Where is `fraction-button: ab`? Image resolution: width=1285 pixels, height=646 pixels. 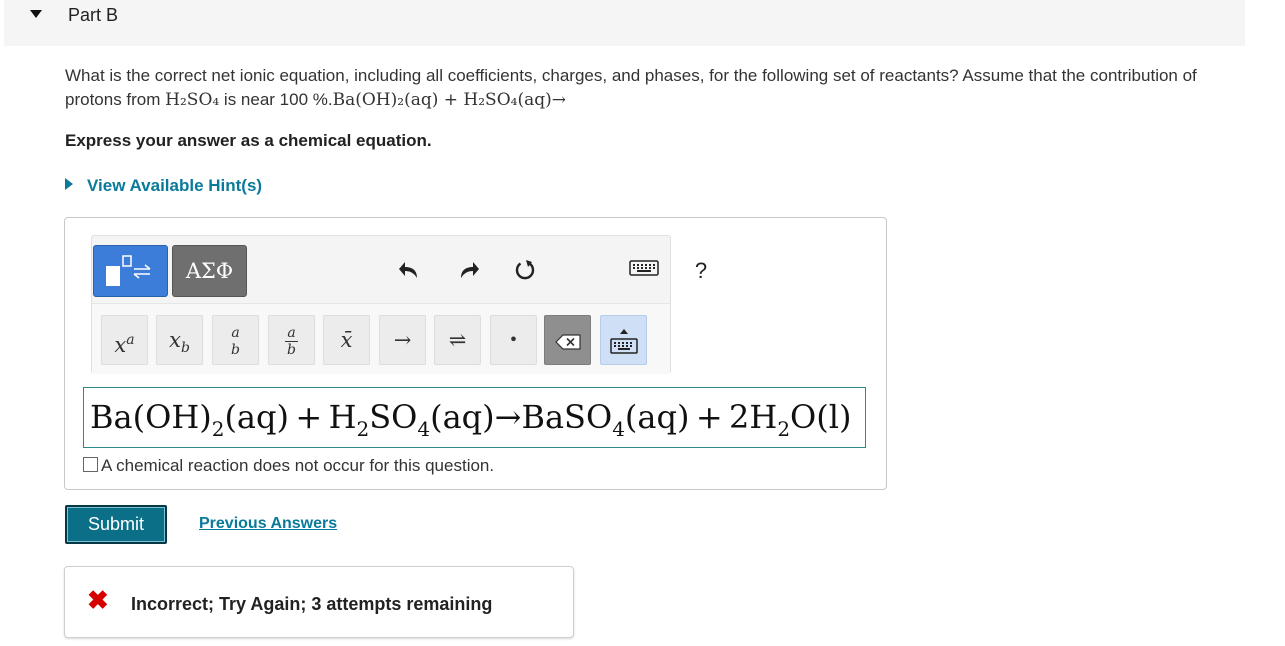 fraction-button: ab is located at coordinates (291, 340).